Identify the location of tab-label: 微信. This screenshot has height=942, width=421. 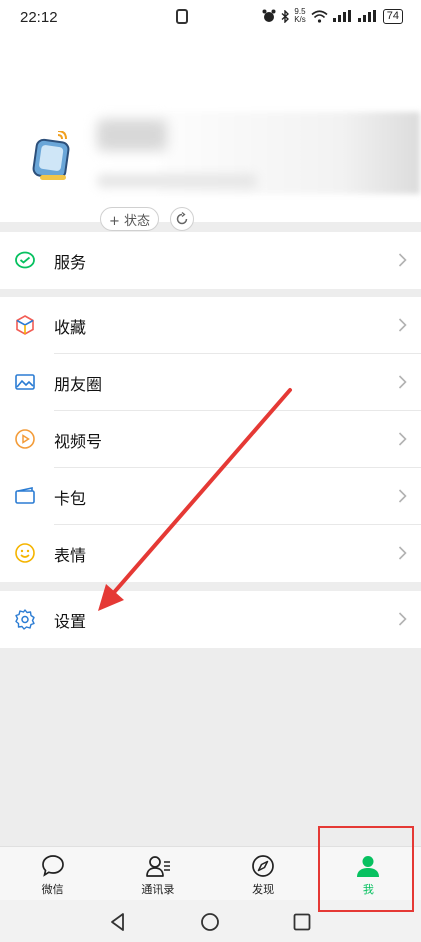
(52, 889).